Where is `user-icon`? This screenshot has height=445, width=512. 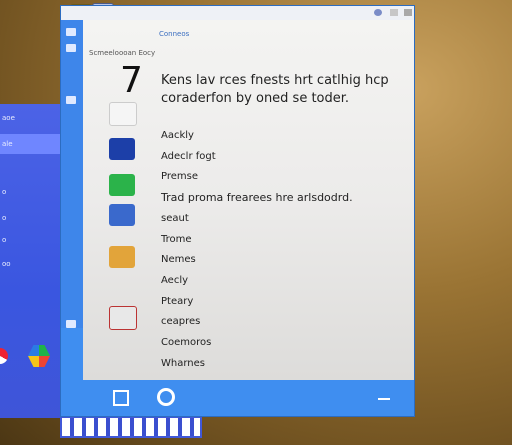
user-icon is located at coordinates (378, 12).